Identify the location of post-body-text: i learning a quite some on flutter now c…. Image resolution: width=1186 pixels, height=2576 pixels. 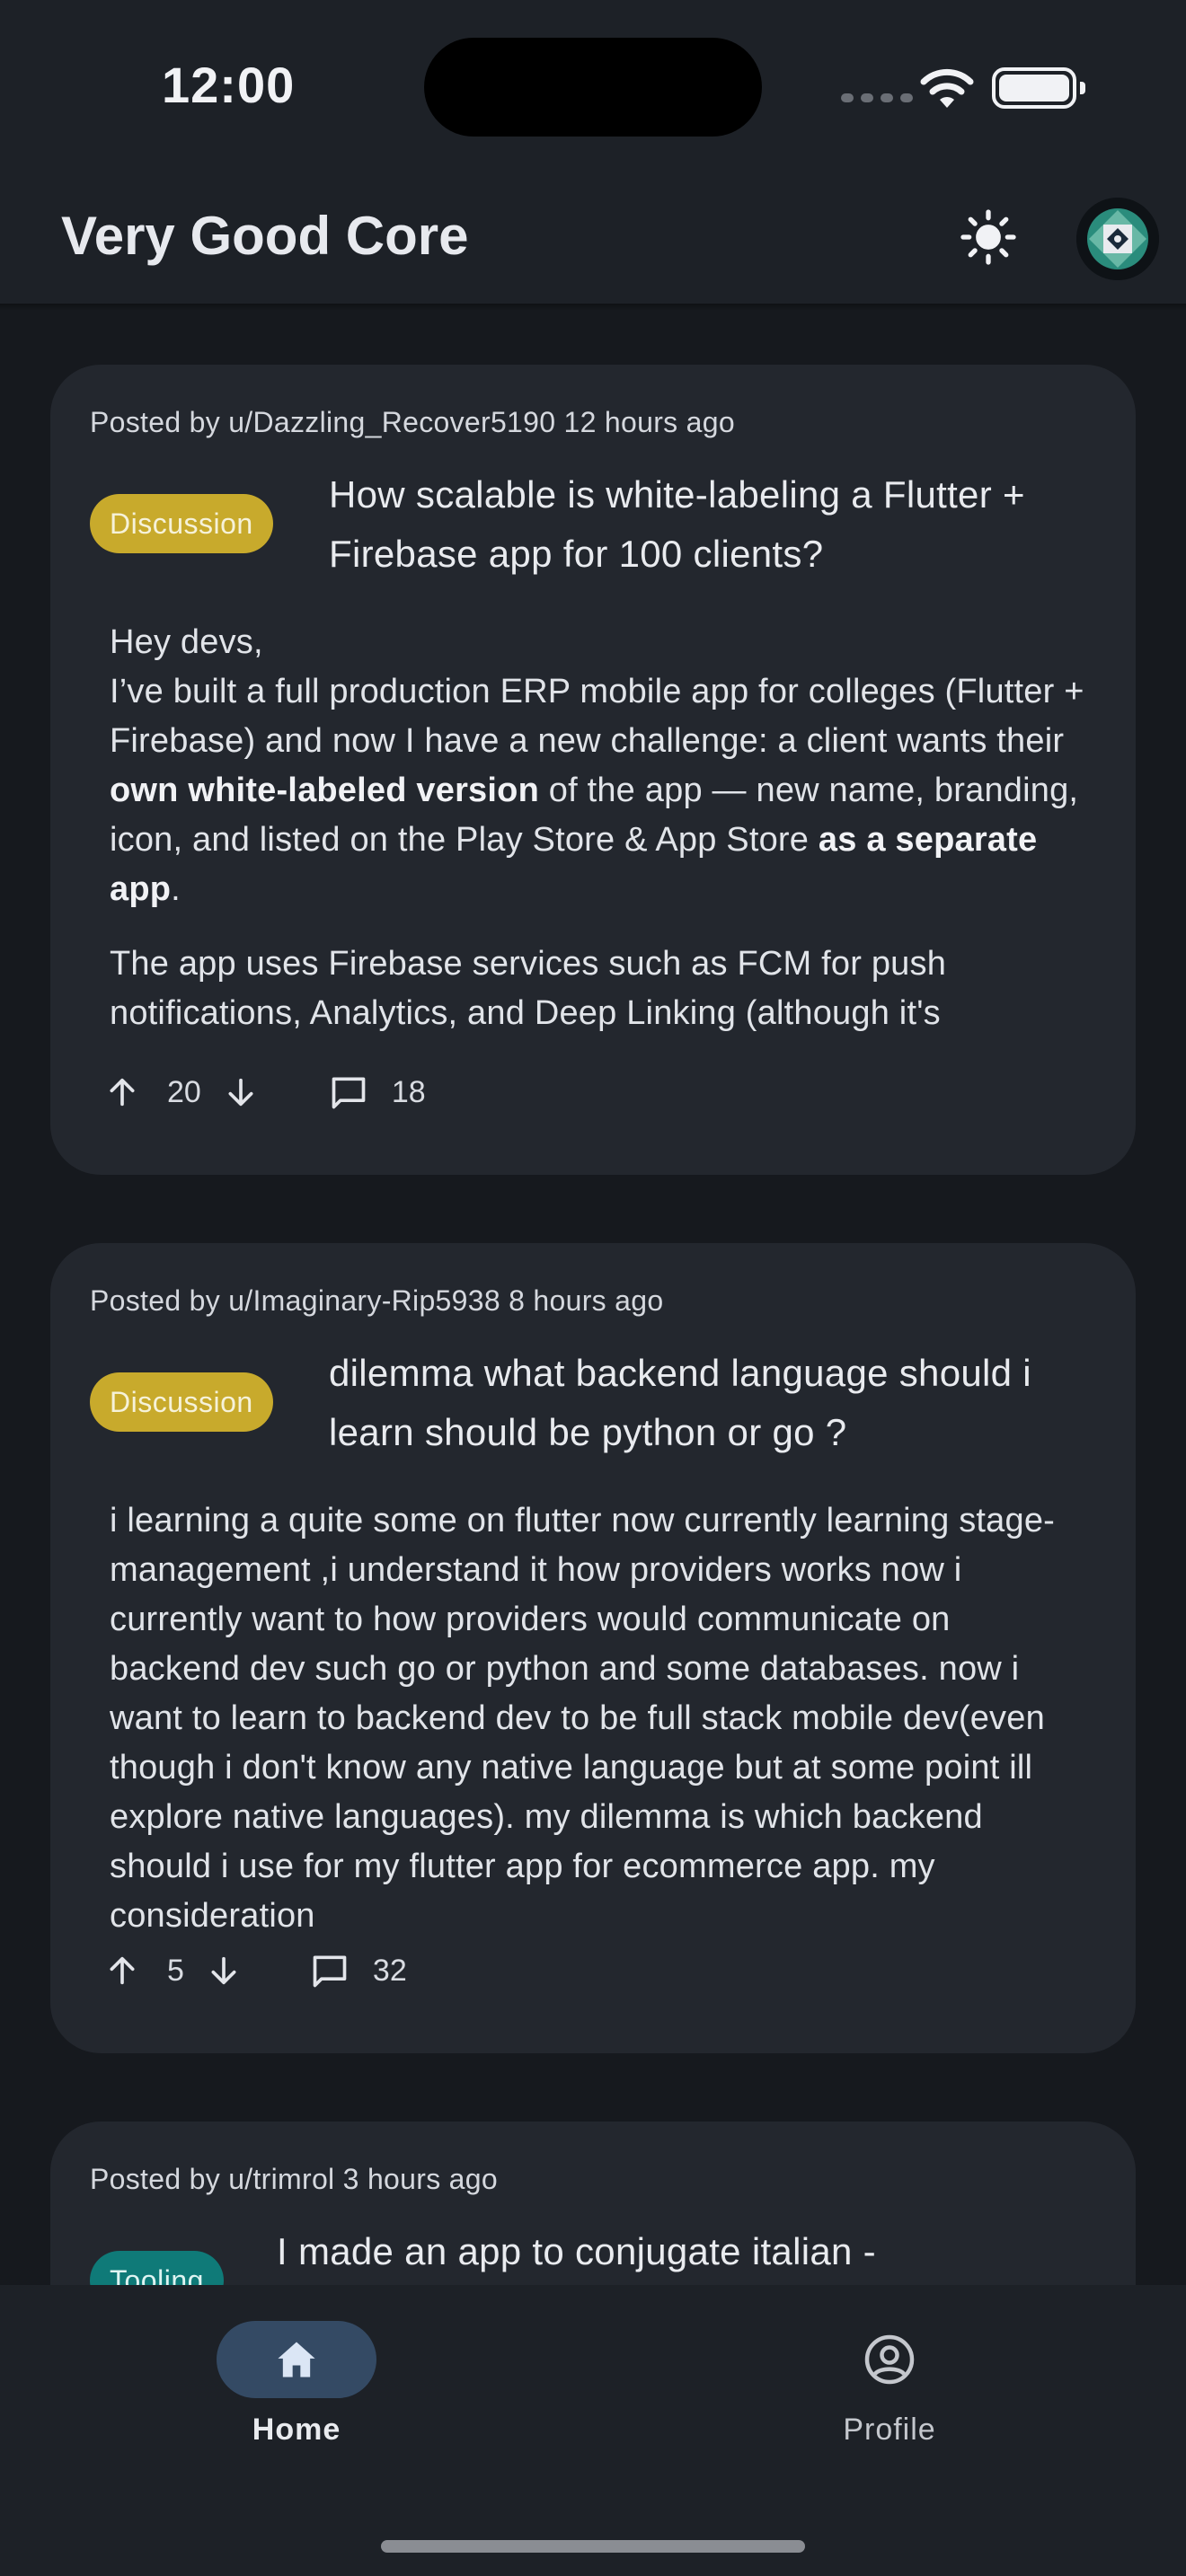
(583, 1718).